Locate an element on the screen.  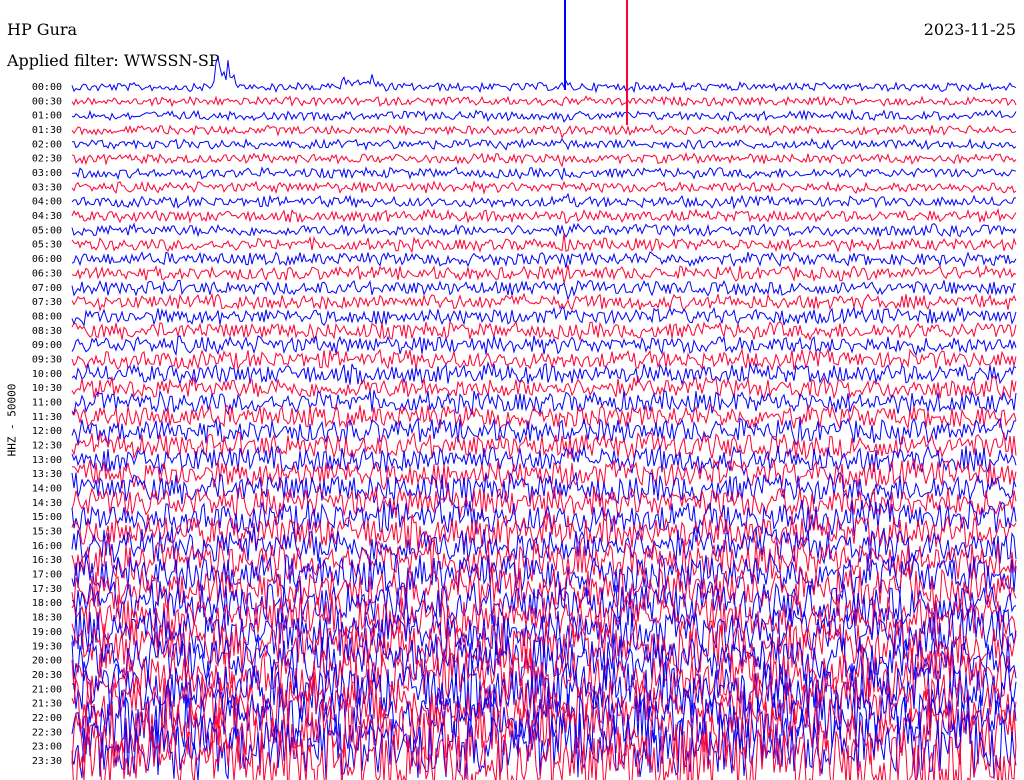
tick-label: 02:30 is located at coordinates (47, 159).